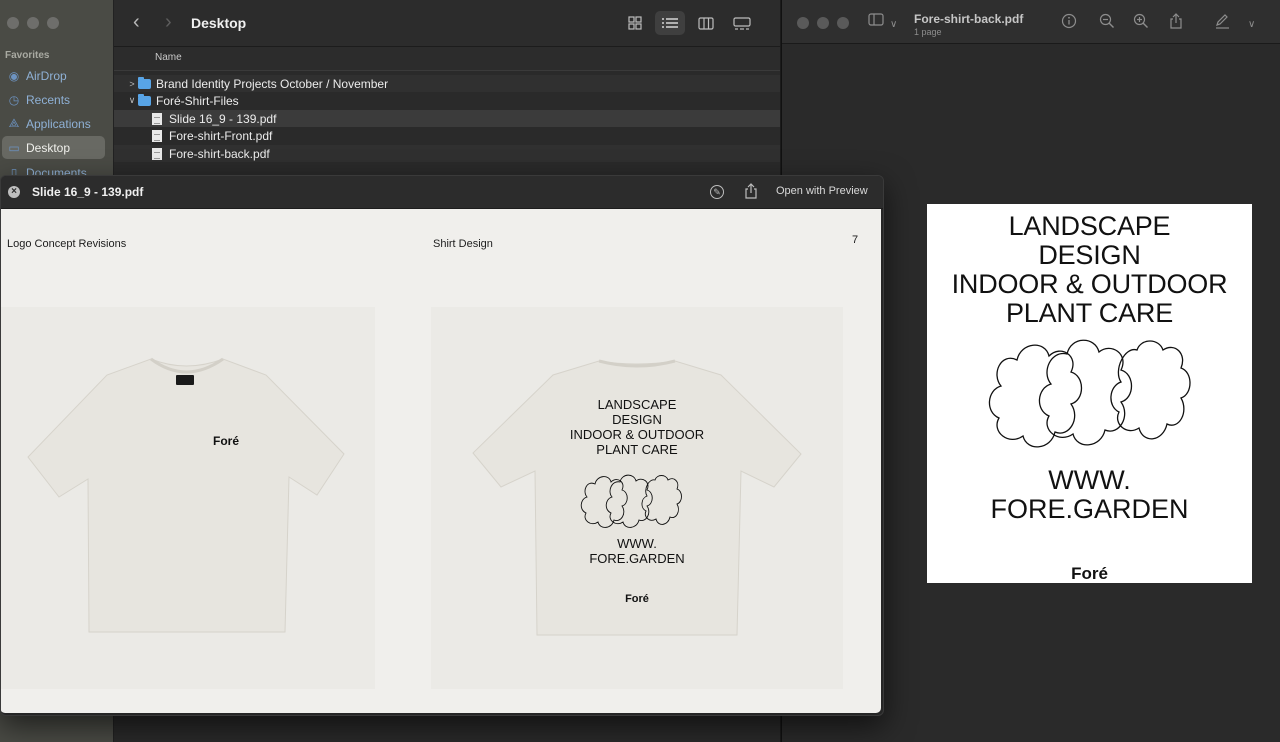 The height and width of the screenshot is (742, 1280). What do you see at coordinates (197, 100) in the screenshot?
I see `file-name: Foré-Shirt-Files` at bounding box center [197, 100].